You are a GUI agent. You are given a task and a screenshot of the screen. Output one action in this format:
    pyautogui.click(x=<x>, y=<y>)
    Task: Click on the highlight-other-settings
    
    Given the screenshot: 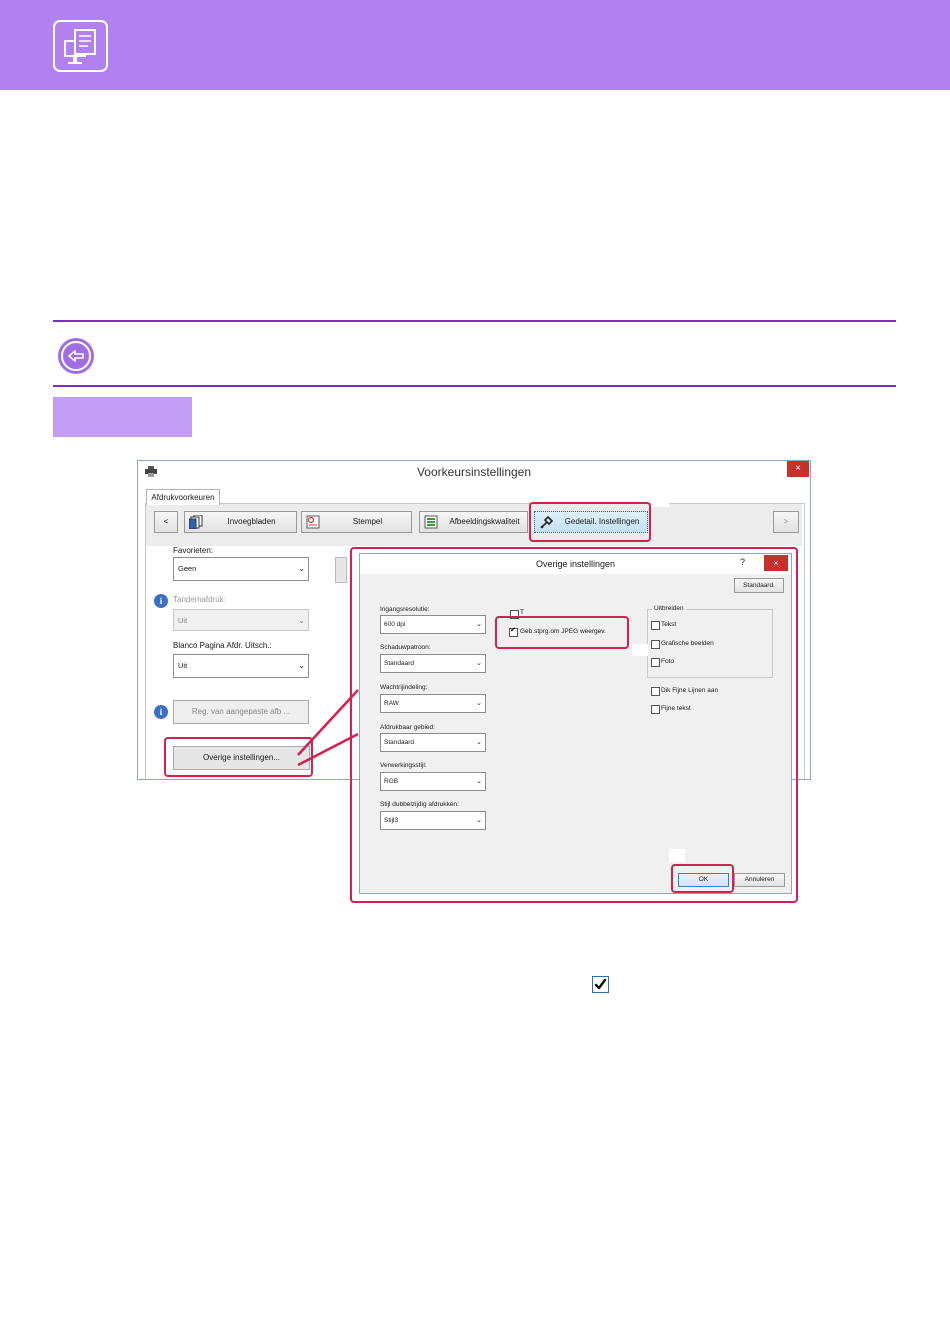 What is the action you would take?
    pyautogui.click(x=238, y=757)
    